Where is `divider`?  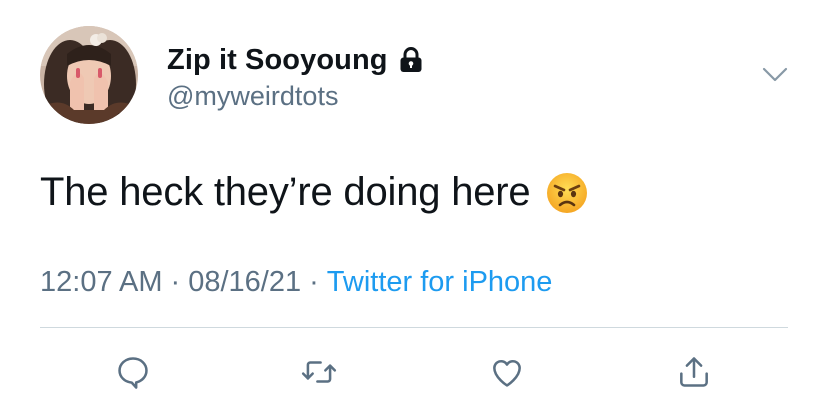
divider is located at coordinates (414, 327).